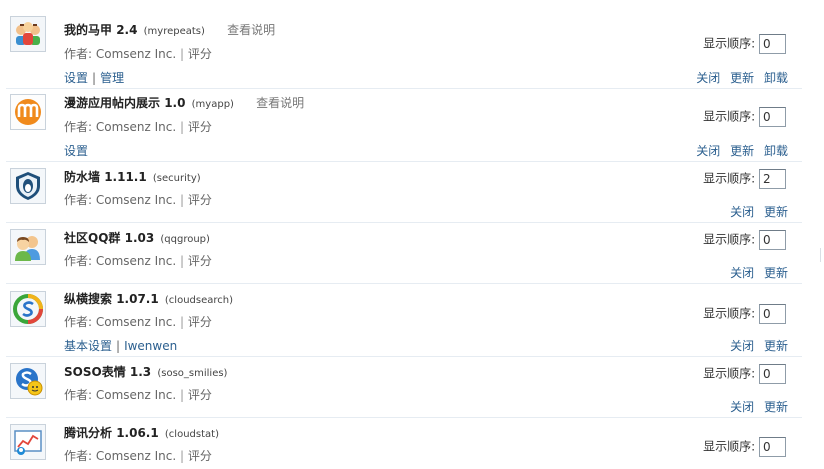  I want to click on display-order: 显示顺序: 2, so click(744, 179).